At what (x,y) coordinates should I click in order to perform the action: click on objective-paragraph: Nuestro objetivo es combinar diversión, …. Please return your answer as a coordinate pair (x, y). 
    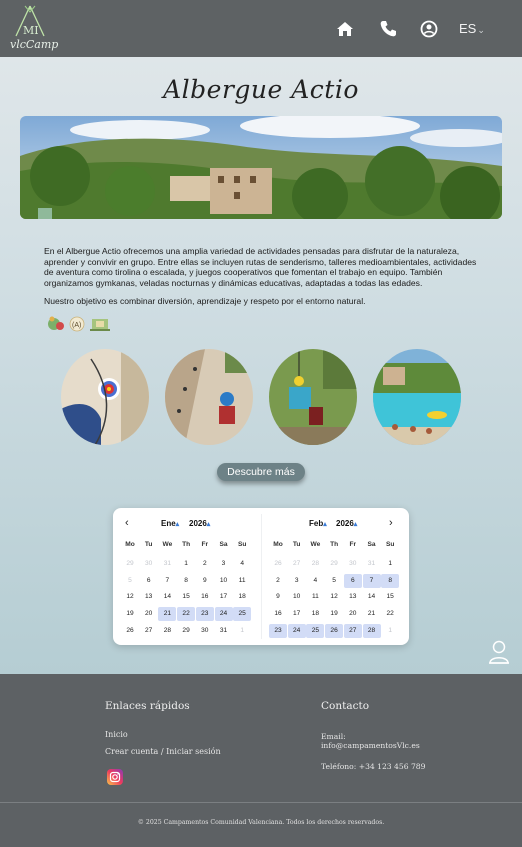
    Looking at the image, I should click on (205, 301).